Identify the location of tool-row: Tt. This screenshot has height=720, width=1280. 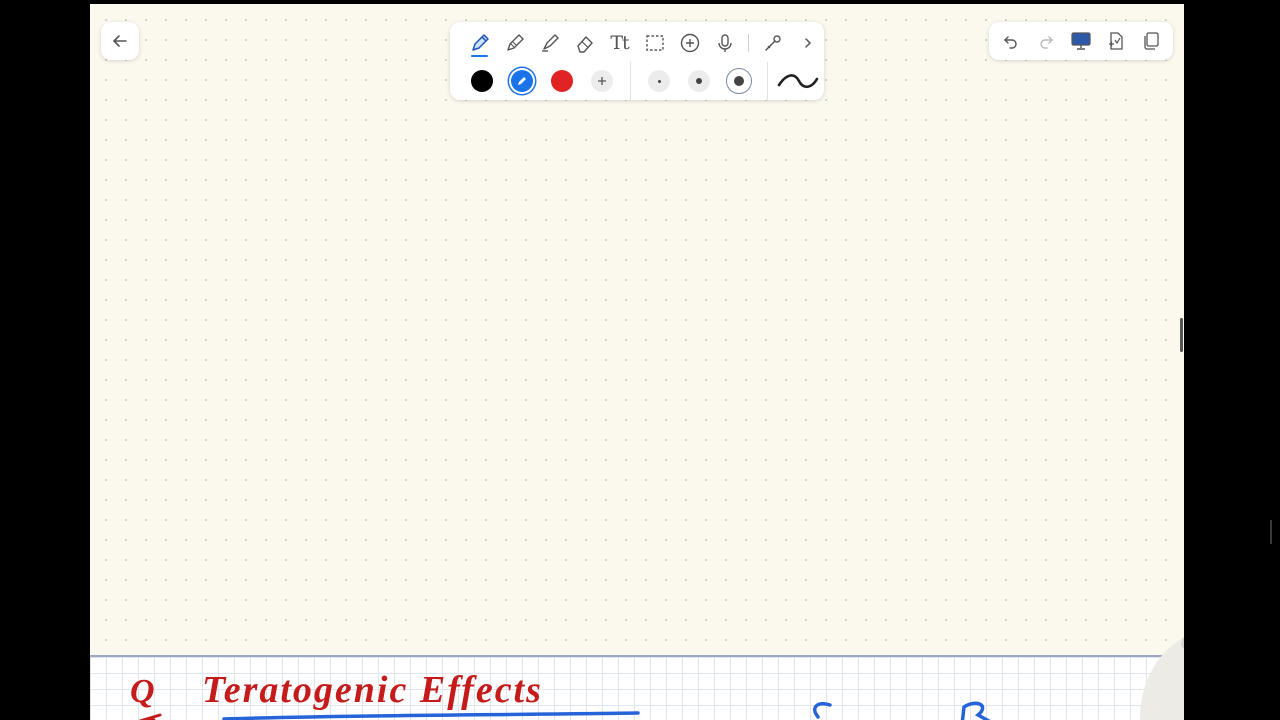
(643, 43).